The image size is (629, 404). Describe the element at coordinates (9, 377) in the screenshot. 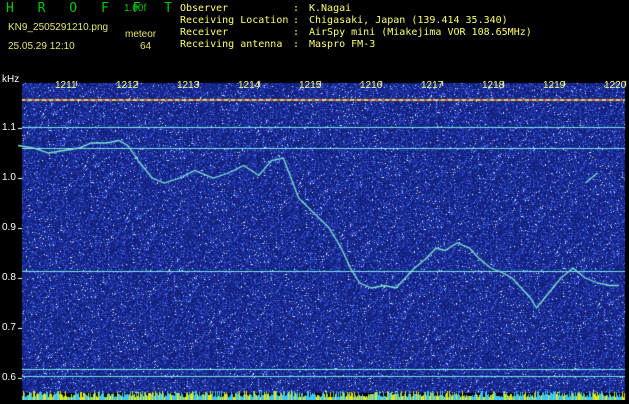

I see `y-tick-label: 0.6` at that location.